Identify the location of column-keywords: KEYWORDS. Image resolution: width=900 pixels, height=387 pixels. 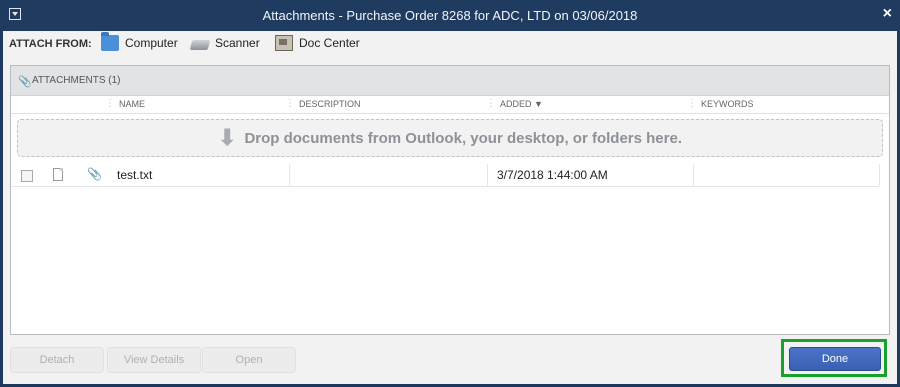
(720, 103).